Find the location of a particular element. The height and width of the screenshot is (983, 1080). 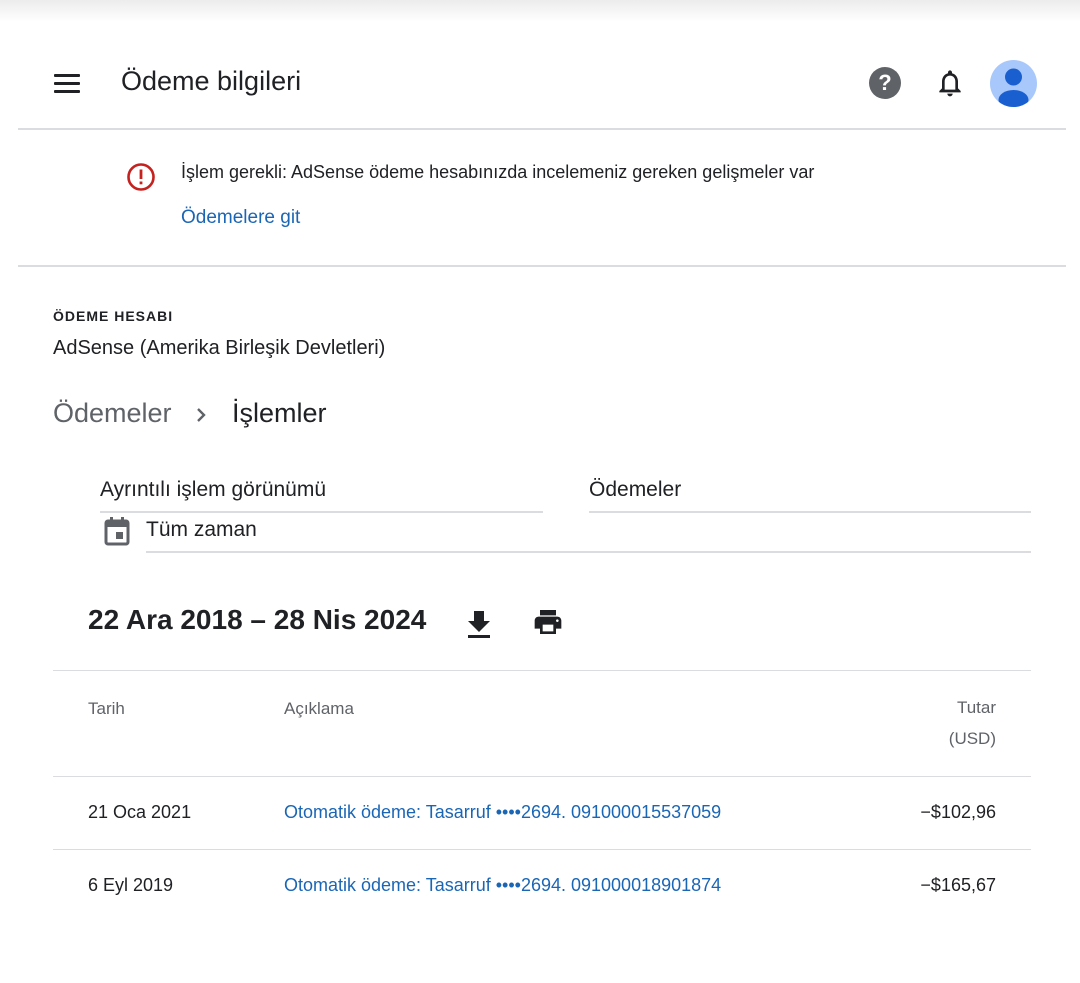

alert-divider is located at coordinates (542, 266).